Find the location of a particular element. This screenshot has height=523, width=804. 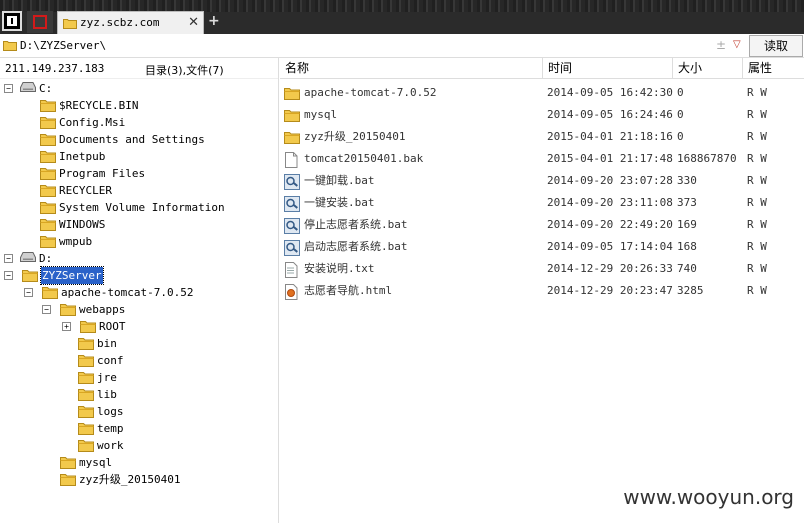

tree-item-label: RECYCLER is located at coordinates (85, 190).